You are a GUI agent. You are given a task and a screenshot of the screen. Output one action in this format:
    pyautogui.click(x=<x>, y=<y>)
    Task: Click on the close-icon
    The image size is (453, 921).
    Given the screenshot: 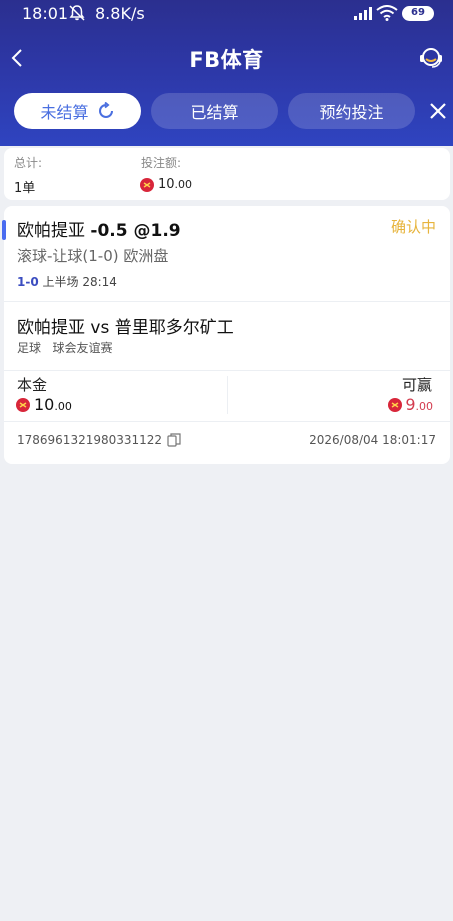 What is the action you would take?
    pyautogui.click(x=438, y=111)
    